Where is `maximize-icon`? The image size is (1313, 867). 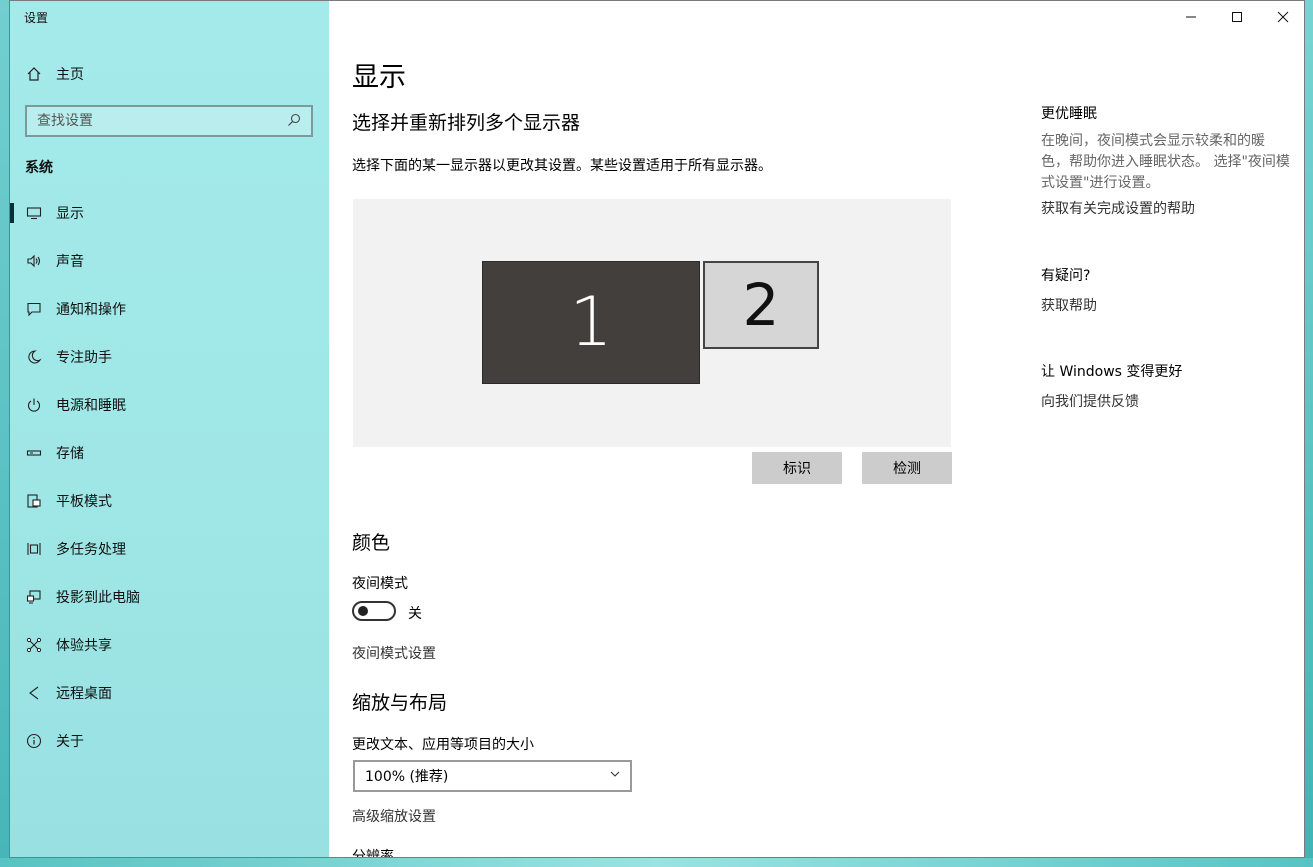 maximize-icon is located at coordinates (1237, 17).